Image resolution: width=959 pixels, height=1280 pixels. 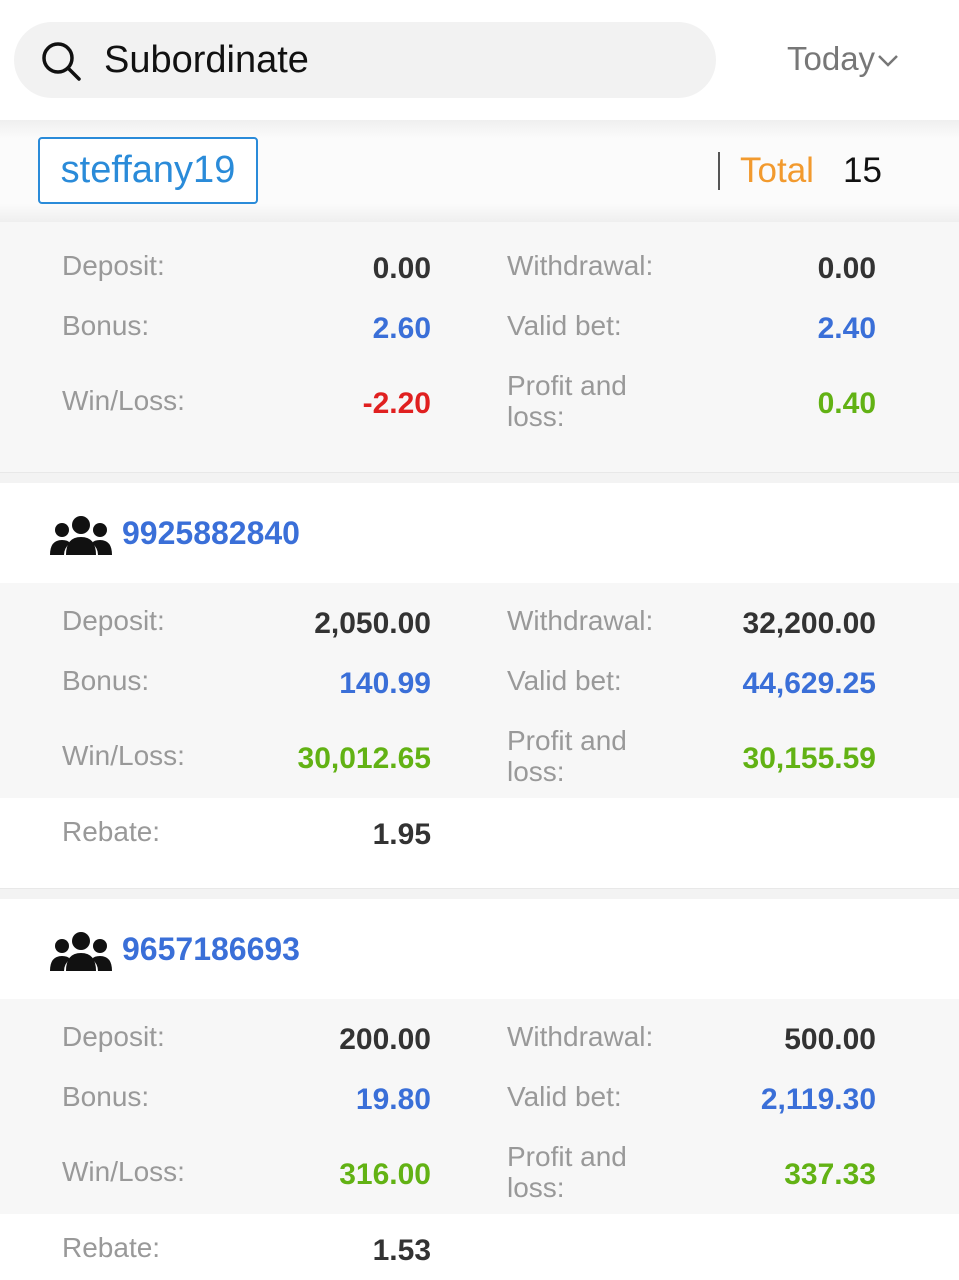 I want to click on withdrawal-value: 32,200.00, so click(x=809, y=623).